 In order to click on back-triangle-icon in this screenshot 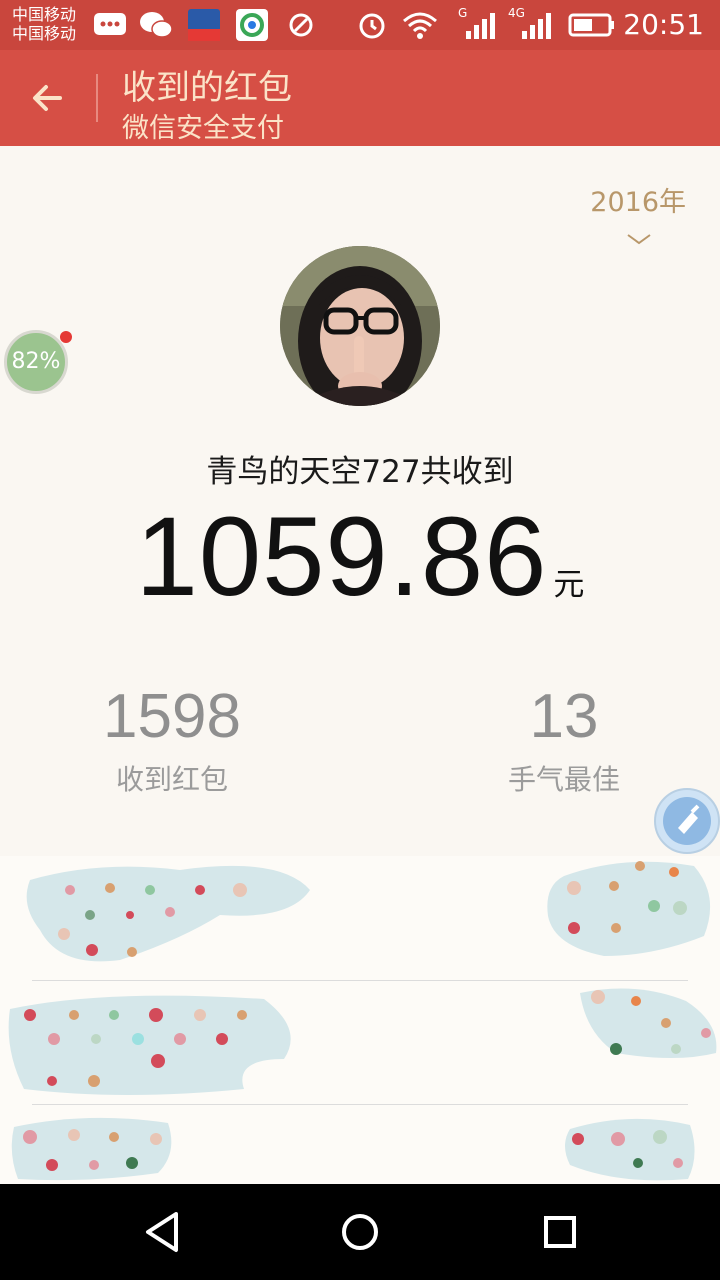, I will do `click(162, 1232)`.